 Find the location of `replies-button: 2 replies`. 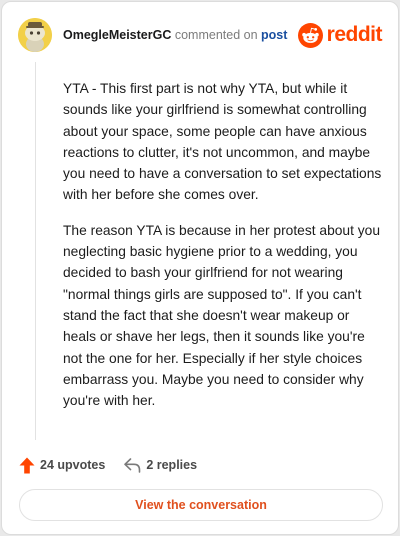

replies-button: 2 replies is located at coordinates (161, 465).